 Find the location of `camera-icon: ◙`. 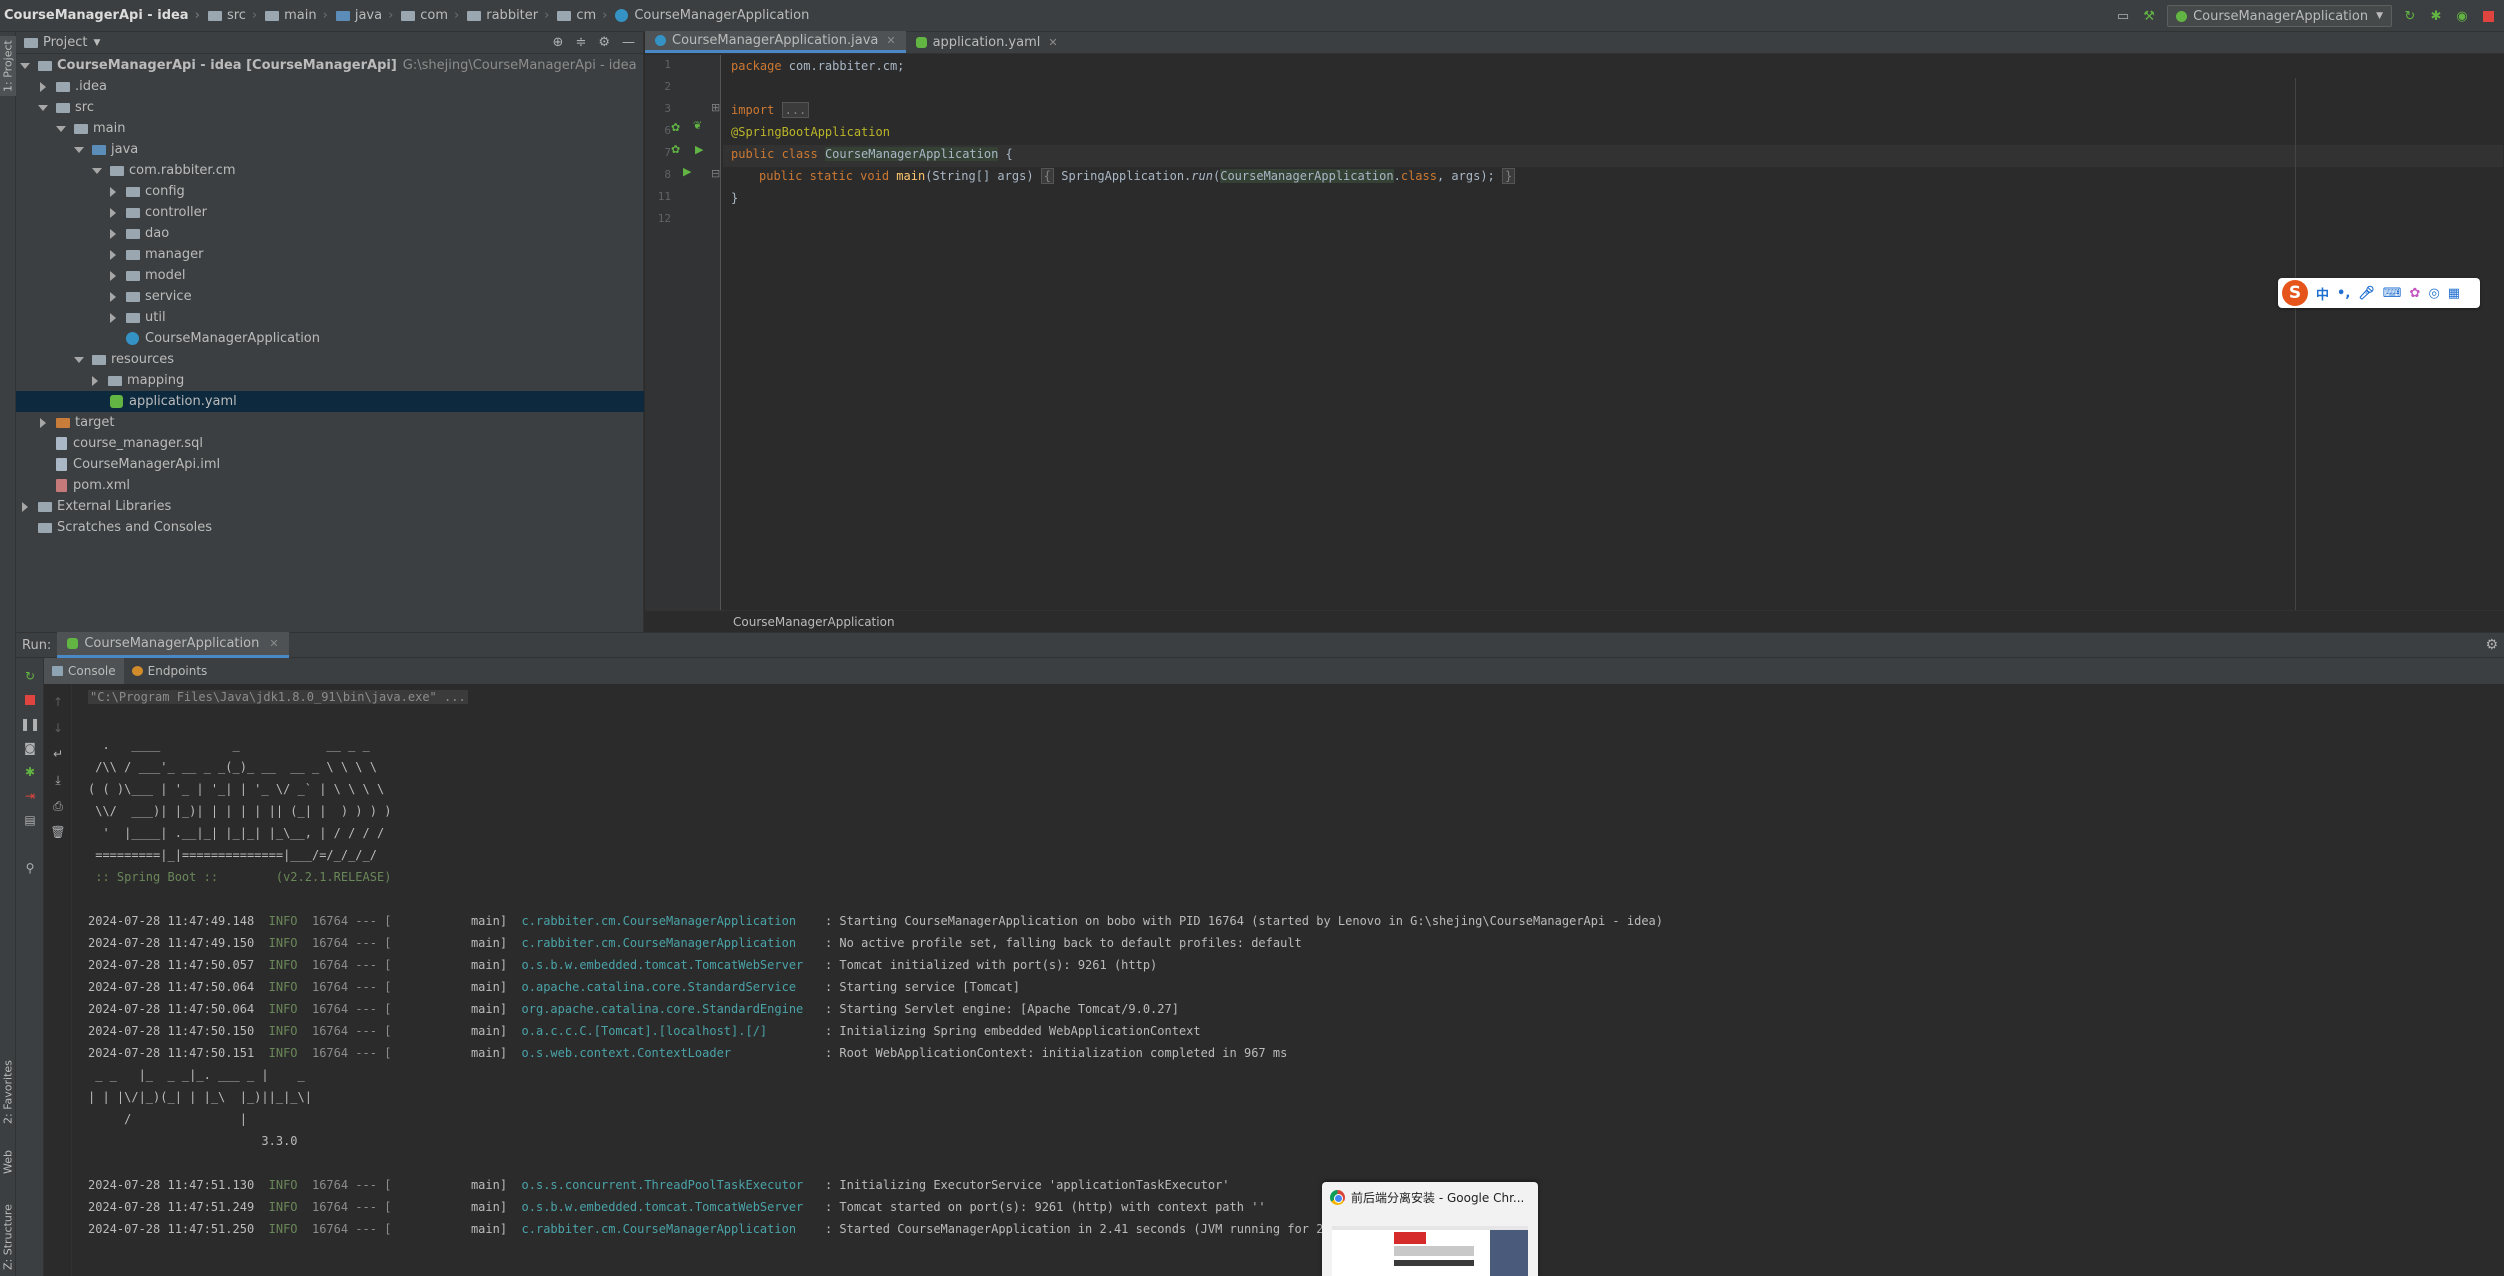

camera-icon: ◙ is located at coordinates (30, 748).